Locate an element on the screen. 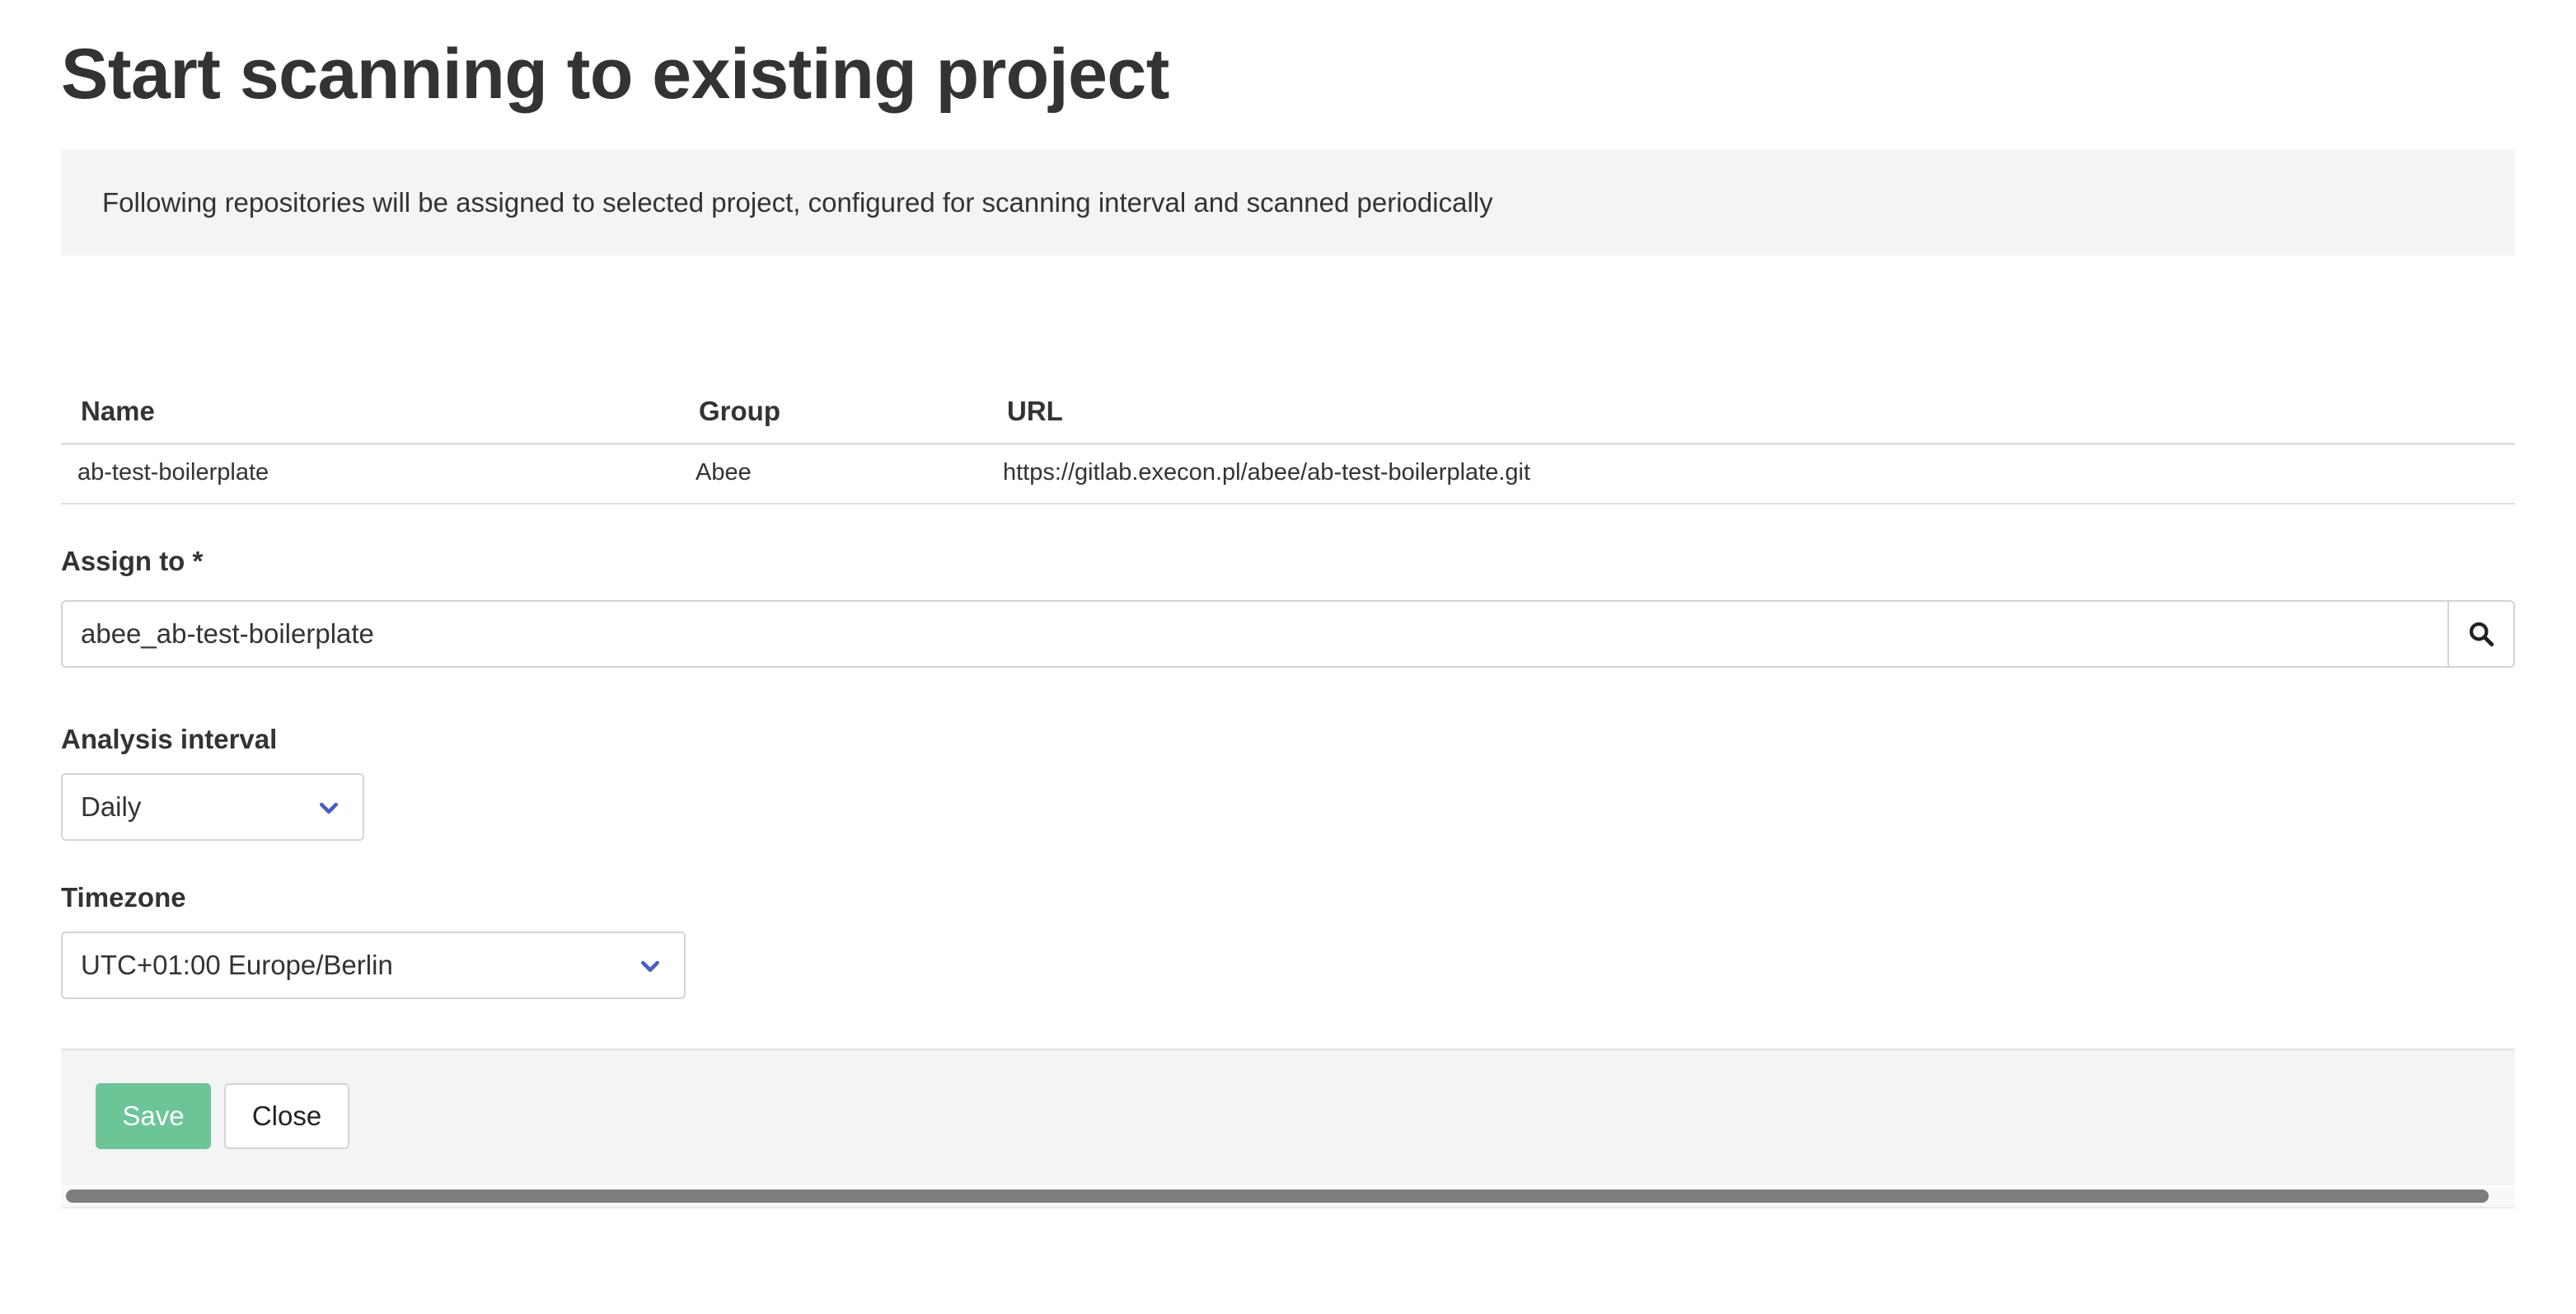 This screenshot has height=1314, width=2576. cell-name: ab-test-boilerplate is located at coordinates (173, 473).